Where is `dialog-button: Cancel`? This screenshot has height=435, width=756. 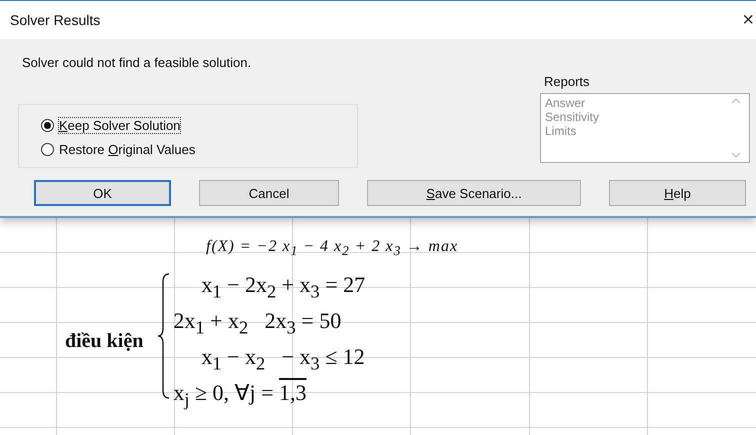 dialog-button: Cancel is located at coordinates (269, 193).